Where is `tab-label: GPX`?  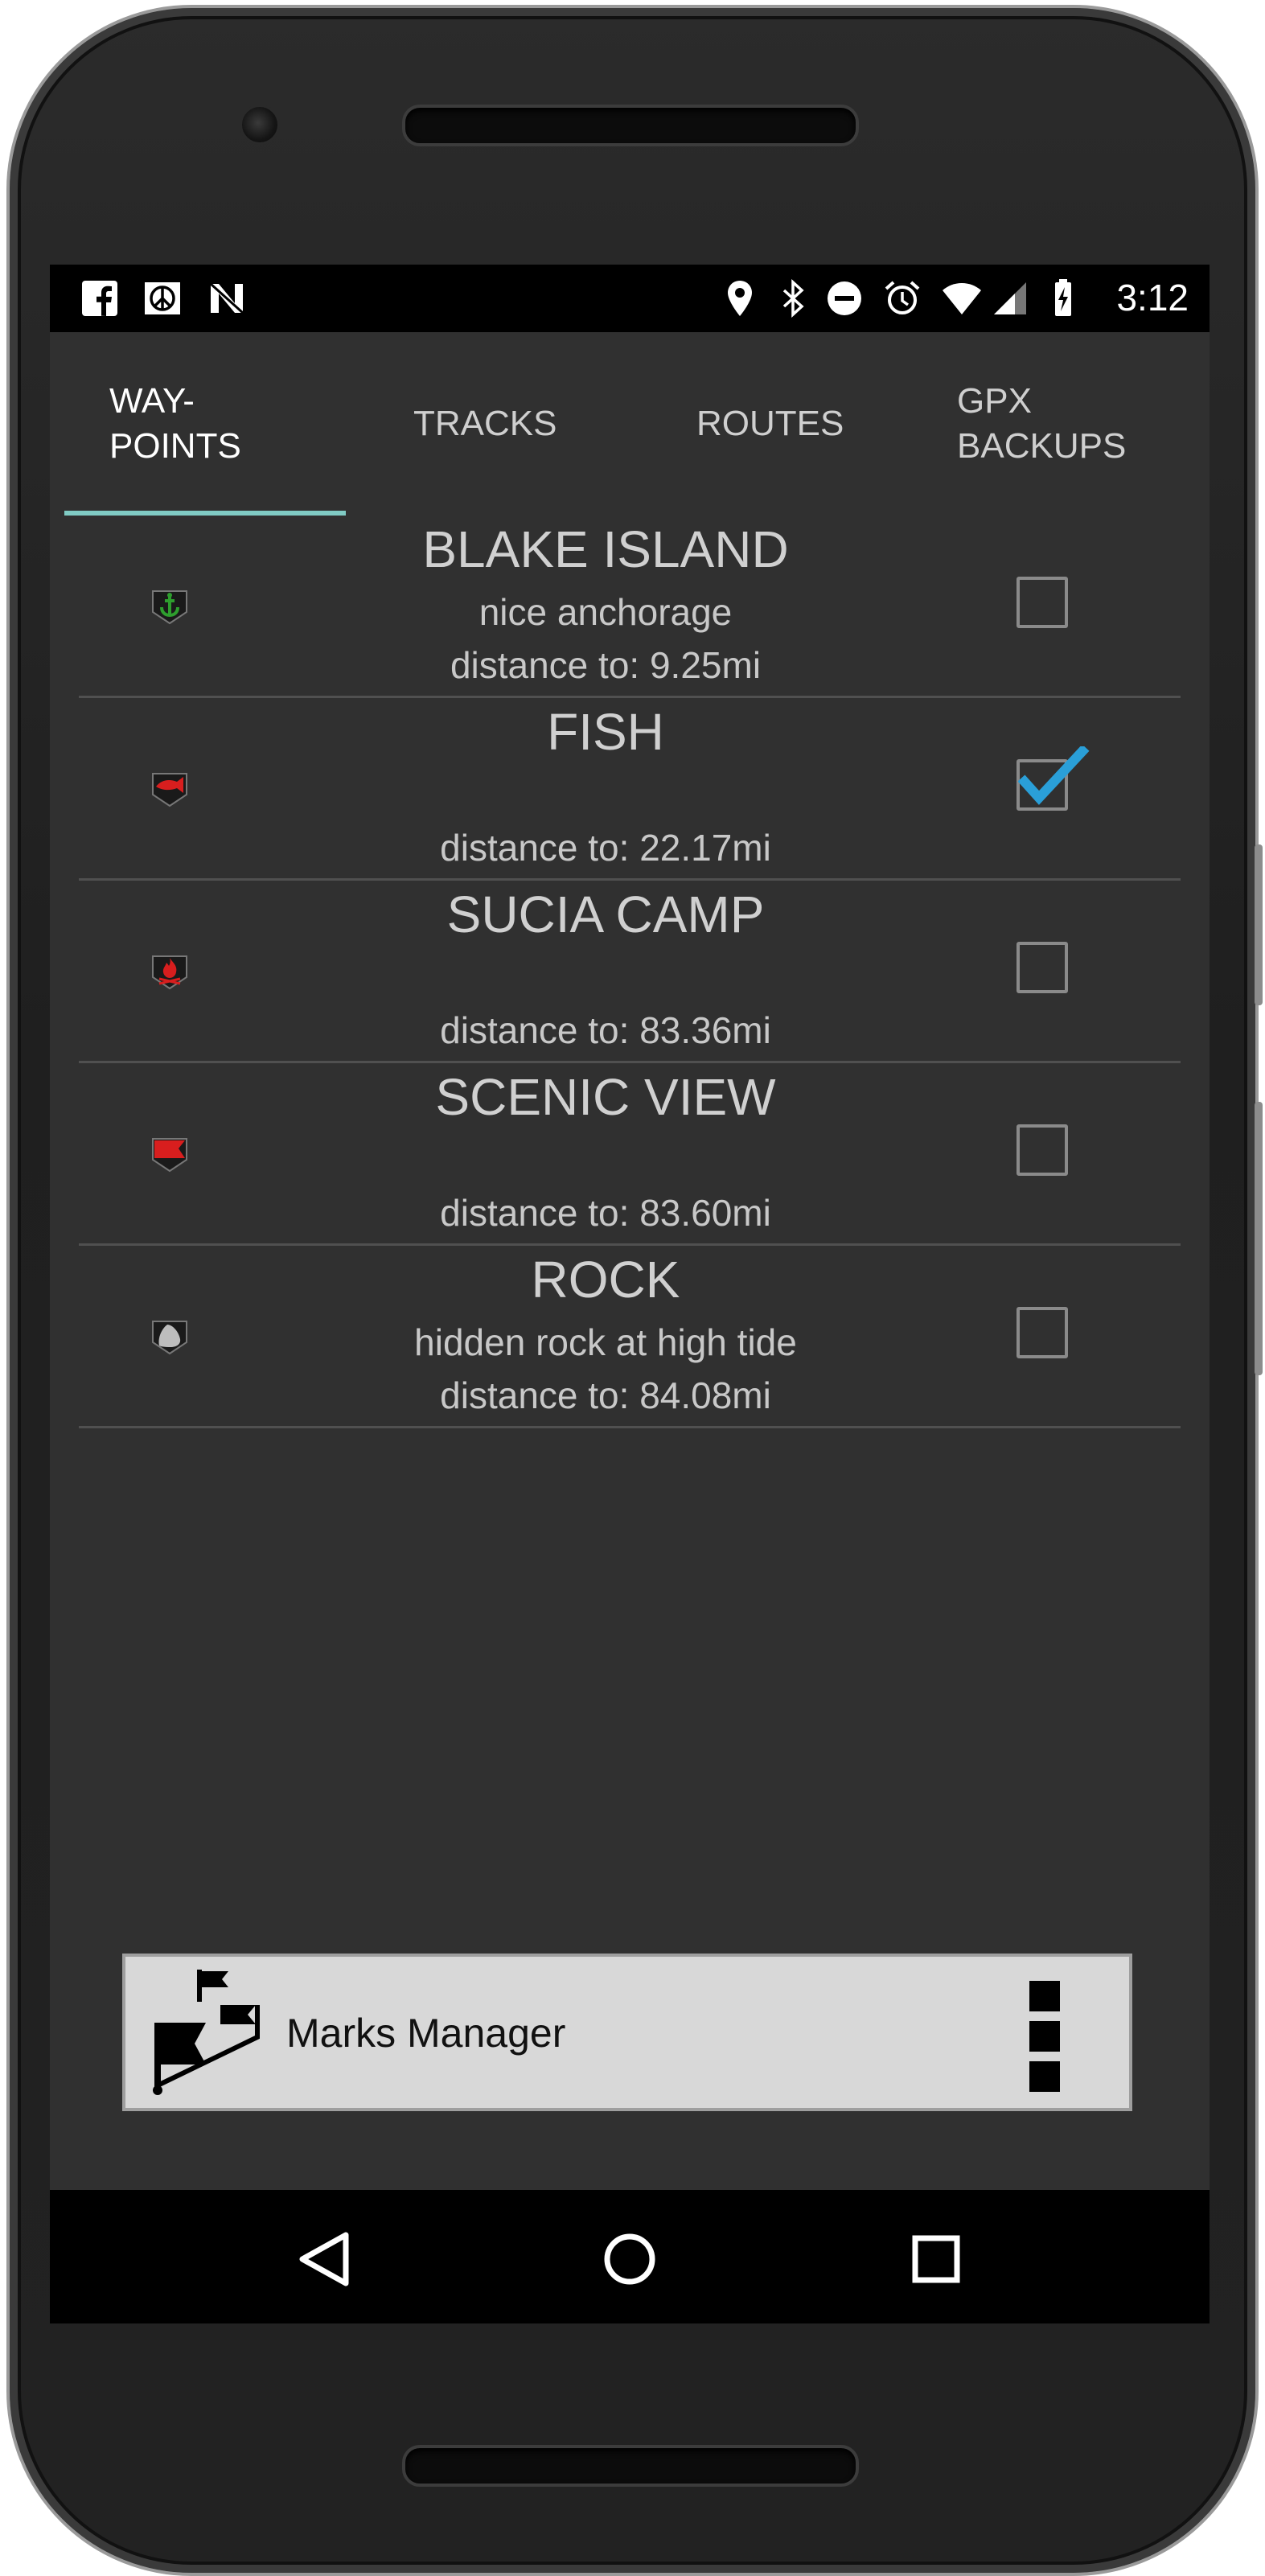 tab-label: GPX is located at coordinates (994, 401).